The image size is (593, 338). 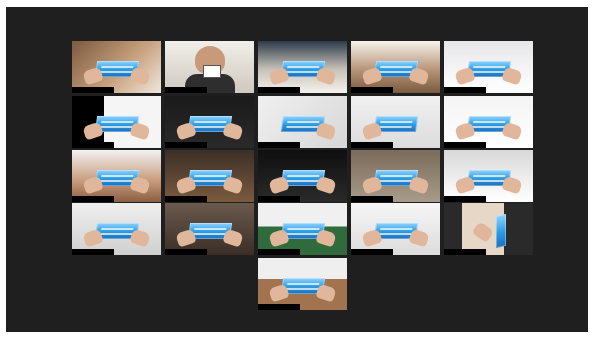 I want to click on held-card, so click(x=212, y=71).